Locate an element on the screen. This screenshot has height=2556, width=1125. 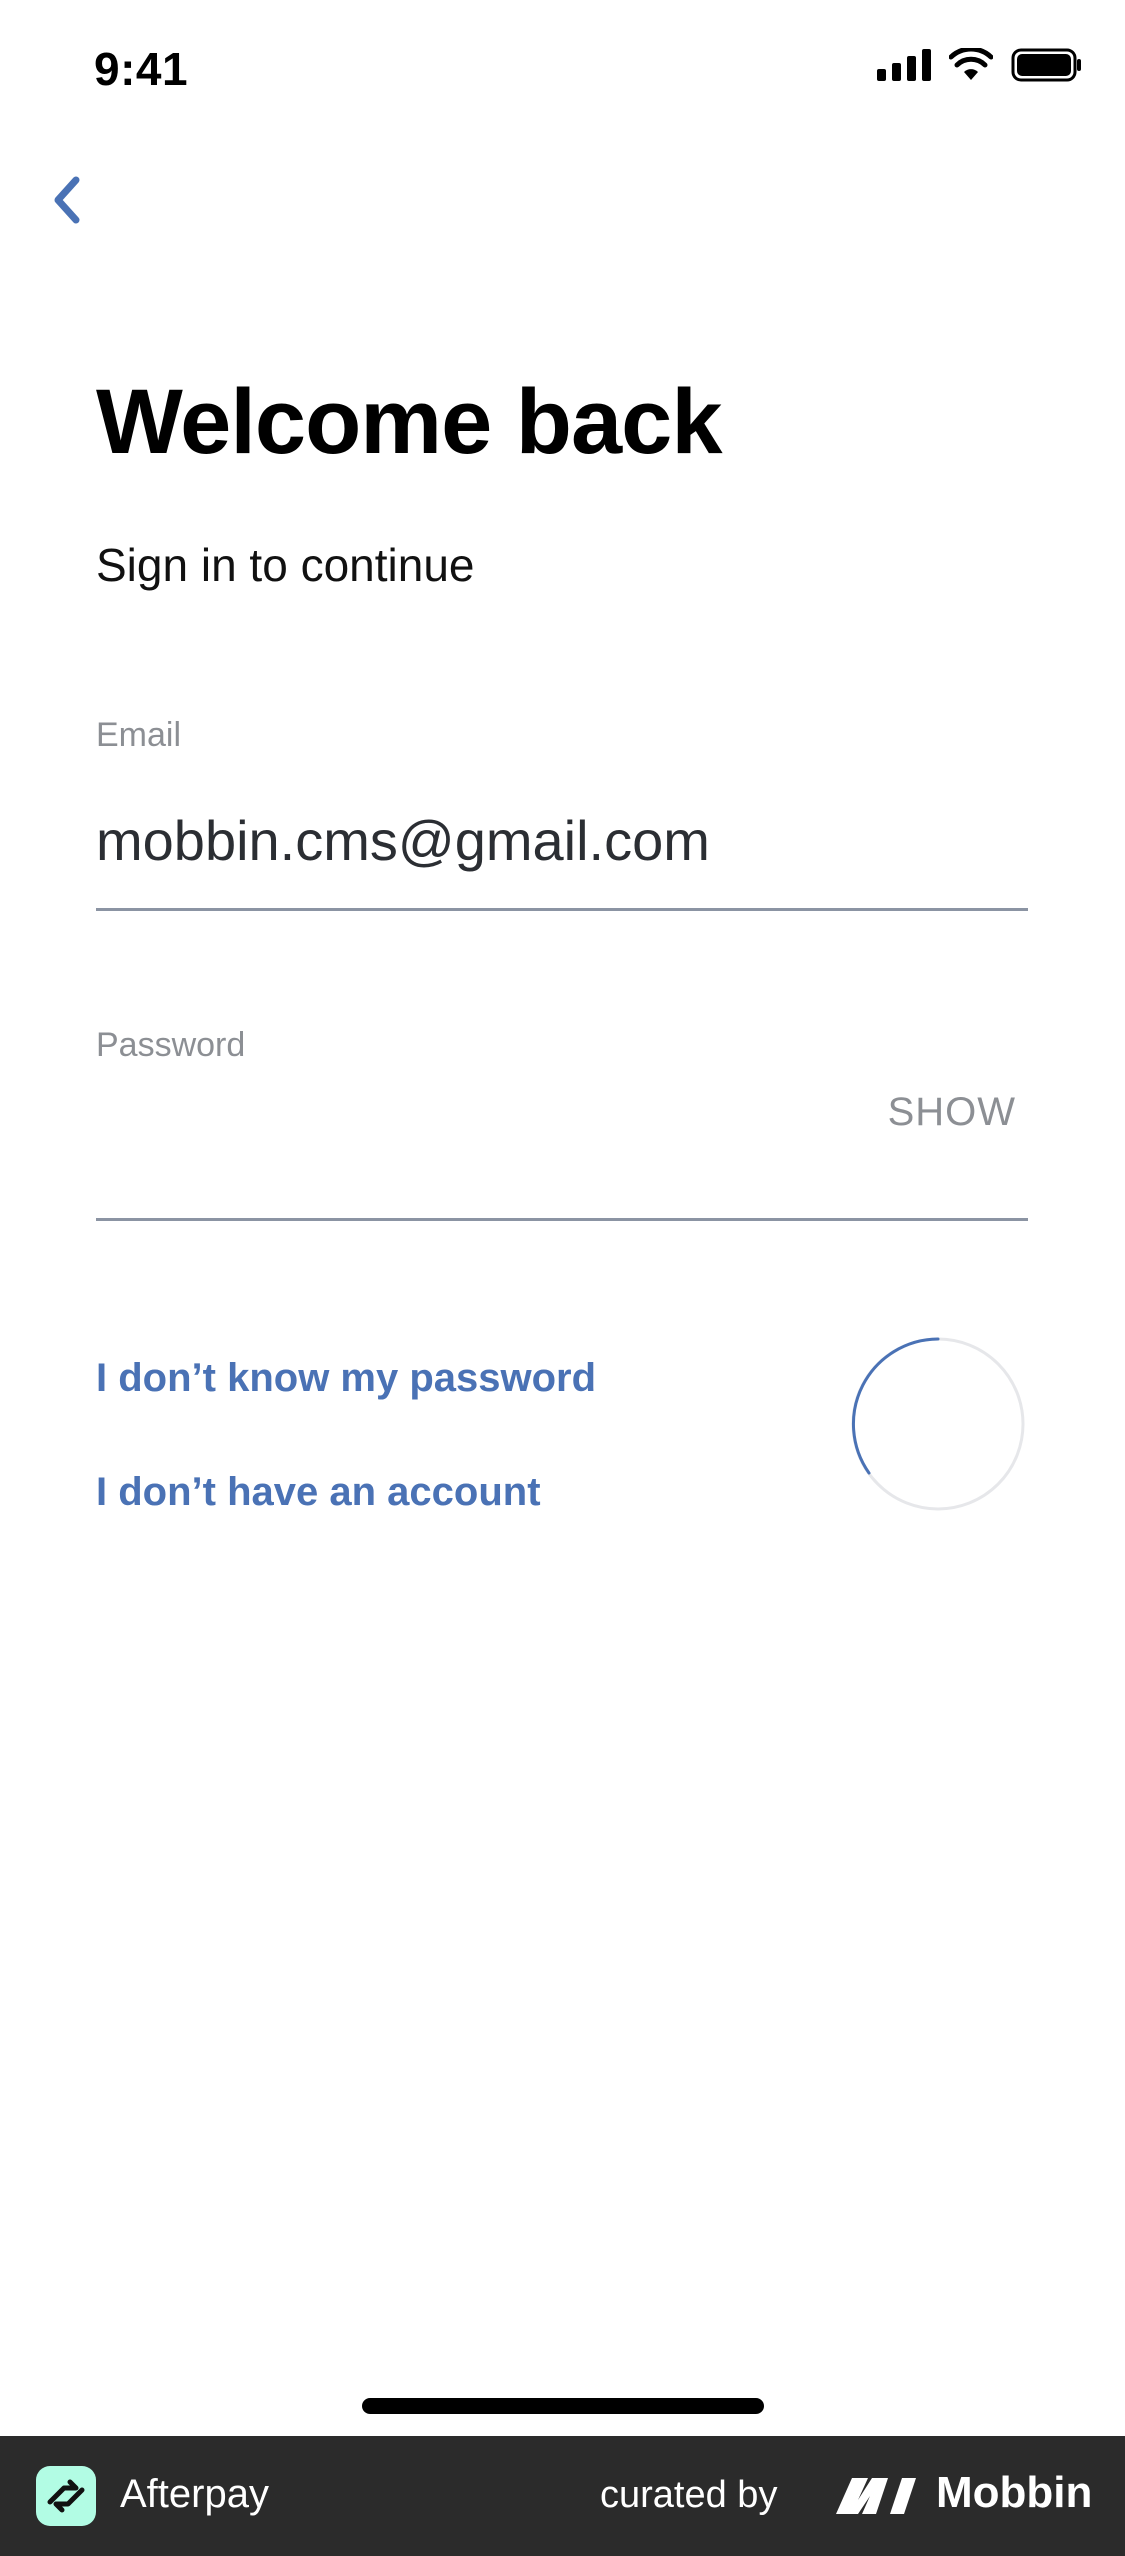
no-account-link: I don’t have an account is located at coordinates (318, 1492).